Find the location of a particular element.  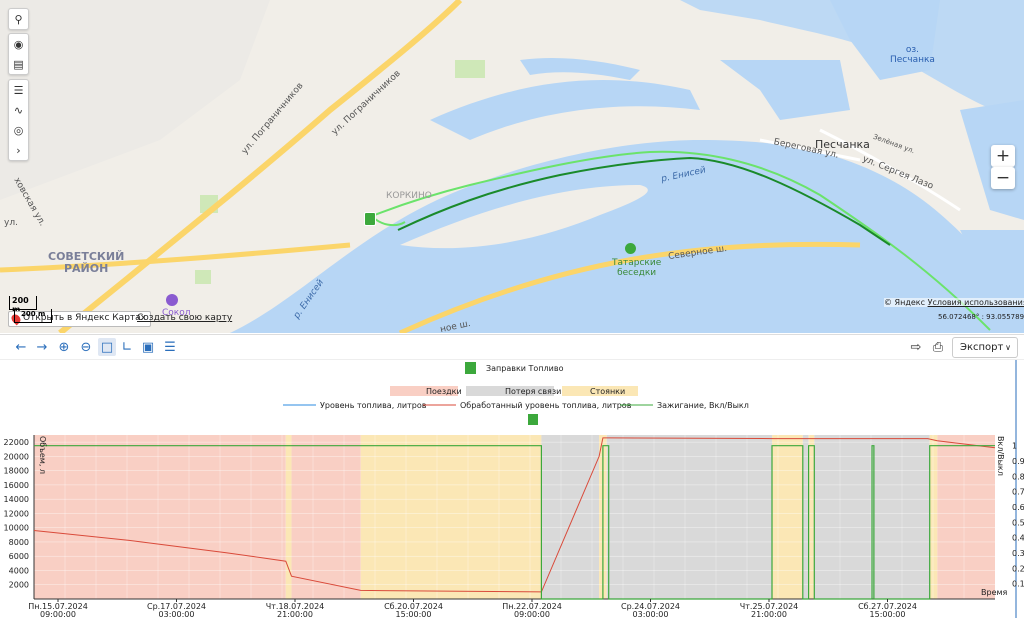

chevron-down-icon: ∨ is located at coordinates (1008, 347).